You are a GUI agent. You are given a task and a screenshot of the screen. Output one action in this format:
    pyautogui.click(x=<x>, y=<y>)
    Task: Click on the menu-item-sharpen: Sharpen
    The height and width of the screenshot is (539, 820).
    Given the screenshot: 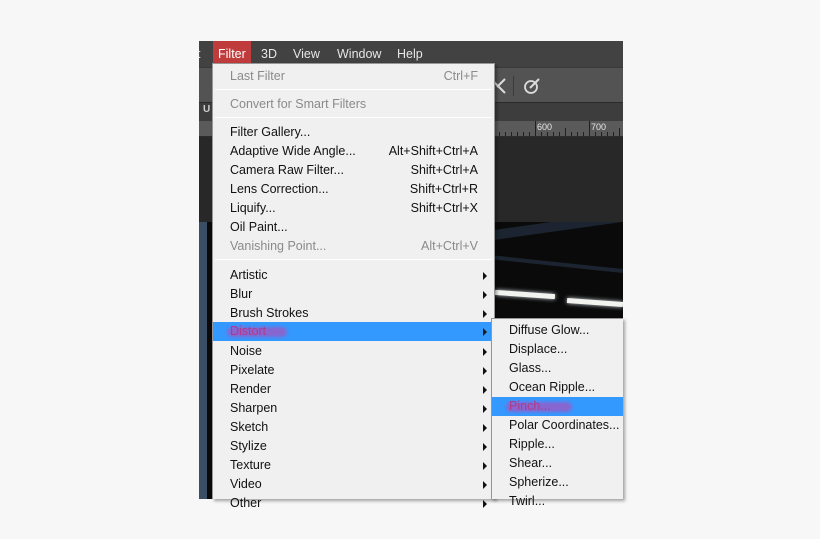 What is the action you would take?
    pyautogui.click(x=353, y=408)
    